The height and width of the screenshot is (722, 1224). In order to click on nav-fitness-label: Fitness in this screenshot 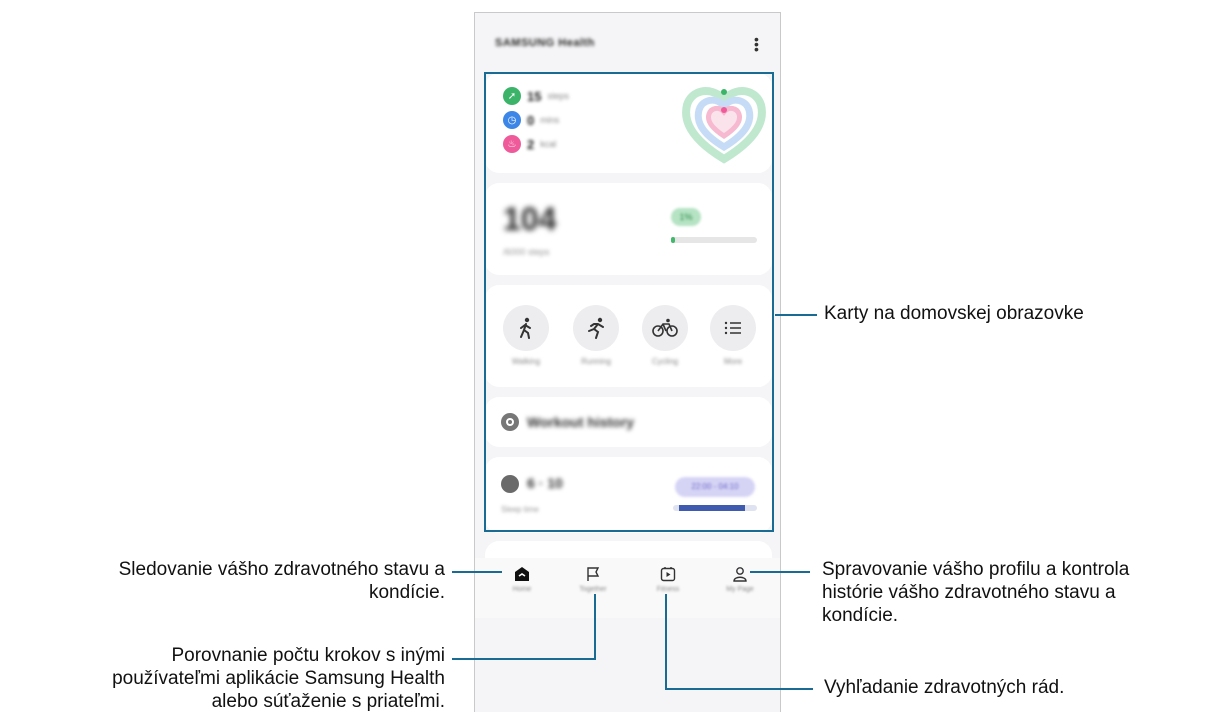, I will do `click(668, 589)`.